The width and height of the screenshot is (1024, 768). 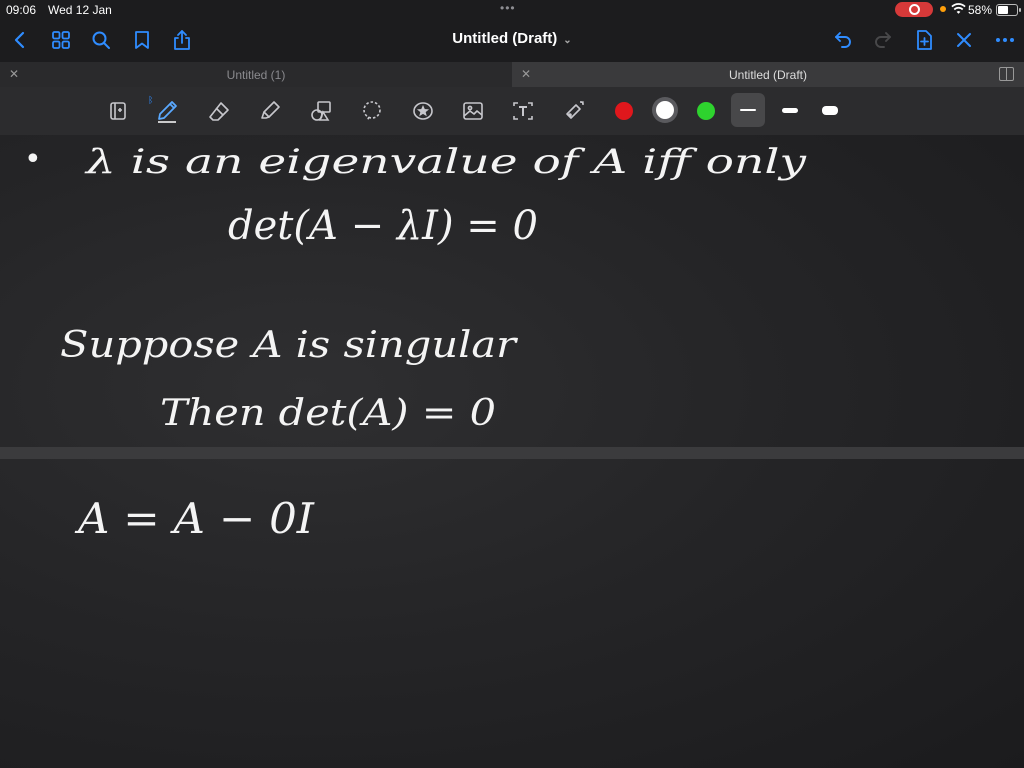 What do you see at coordinates (151, 100) in the screenshot?
I see `bluetooth-icon: ᛒ` at bounding box center [151, 100].